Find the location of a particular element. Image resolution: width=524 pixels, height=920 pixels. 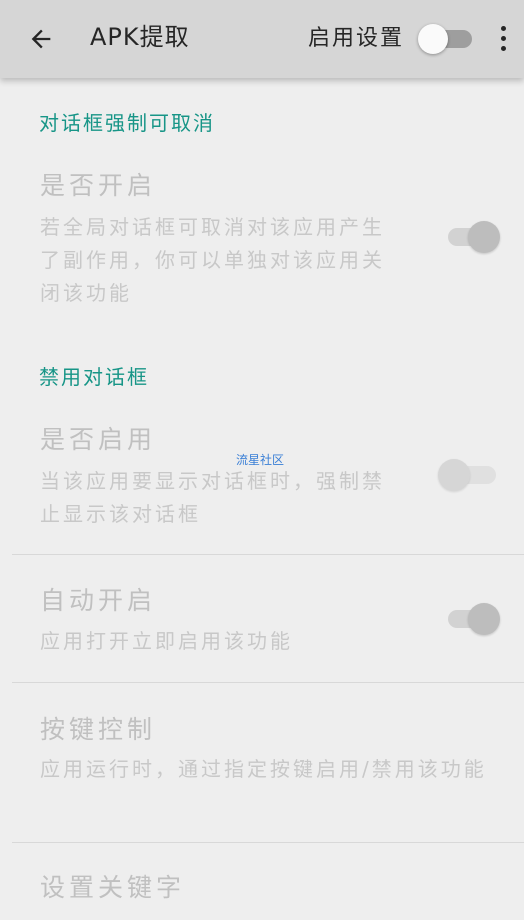

pref-summary-cancelable: 若全局对话框可取消对该应用产生了副作用，你可以单独对该应用关闭该功能 is located at coordinates (212, 260).